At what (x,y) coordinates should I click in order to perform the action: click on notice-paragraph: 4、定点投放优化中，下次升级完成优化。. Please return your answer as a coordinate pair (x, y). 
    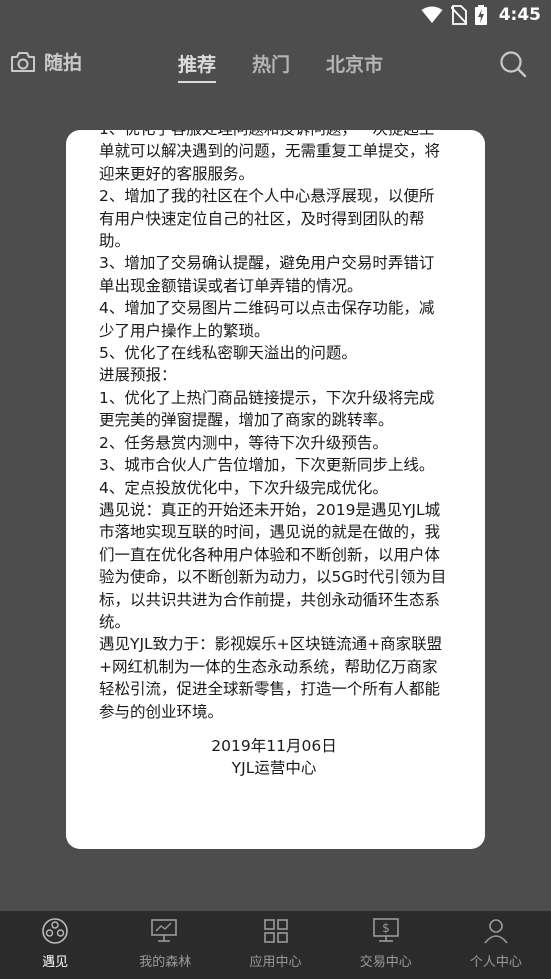
    Looking at the image, I should click on (243, 487).